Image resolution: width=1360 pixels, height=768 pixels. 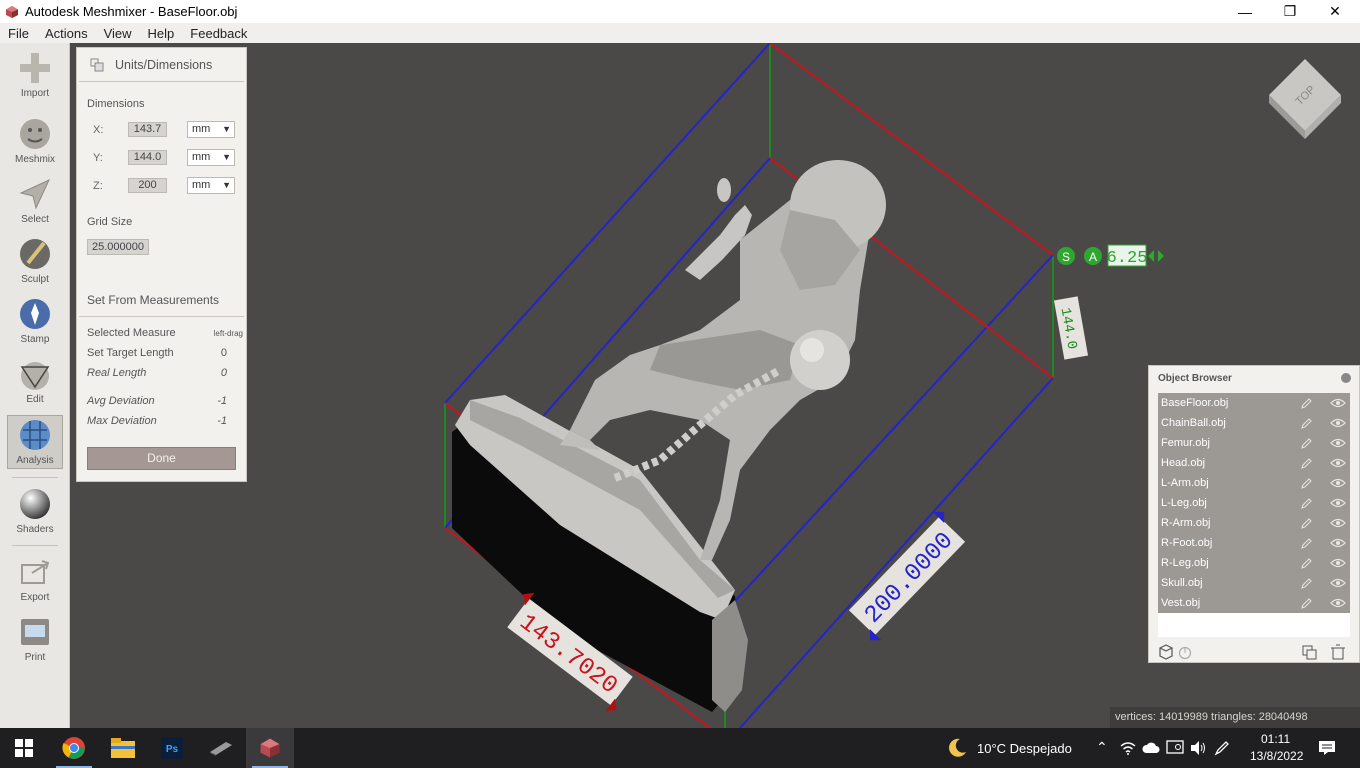 I want to click on dim-y-input: 144.0, so click(x=147, y=157).